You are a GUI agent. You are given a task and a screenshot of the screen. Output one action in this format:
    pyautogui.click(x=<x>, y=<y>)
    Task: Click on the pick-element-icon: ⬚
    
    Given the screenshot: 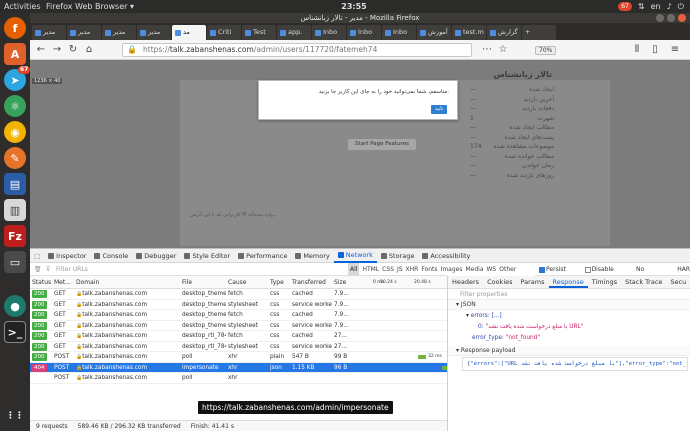 What is the action you would take?
    pyautogui.click(x=37, y=256)
    